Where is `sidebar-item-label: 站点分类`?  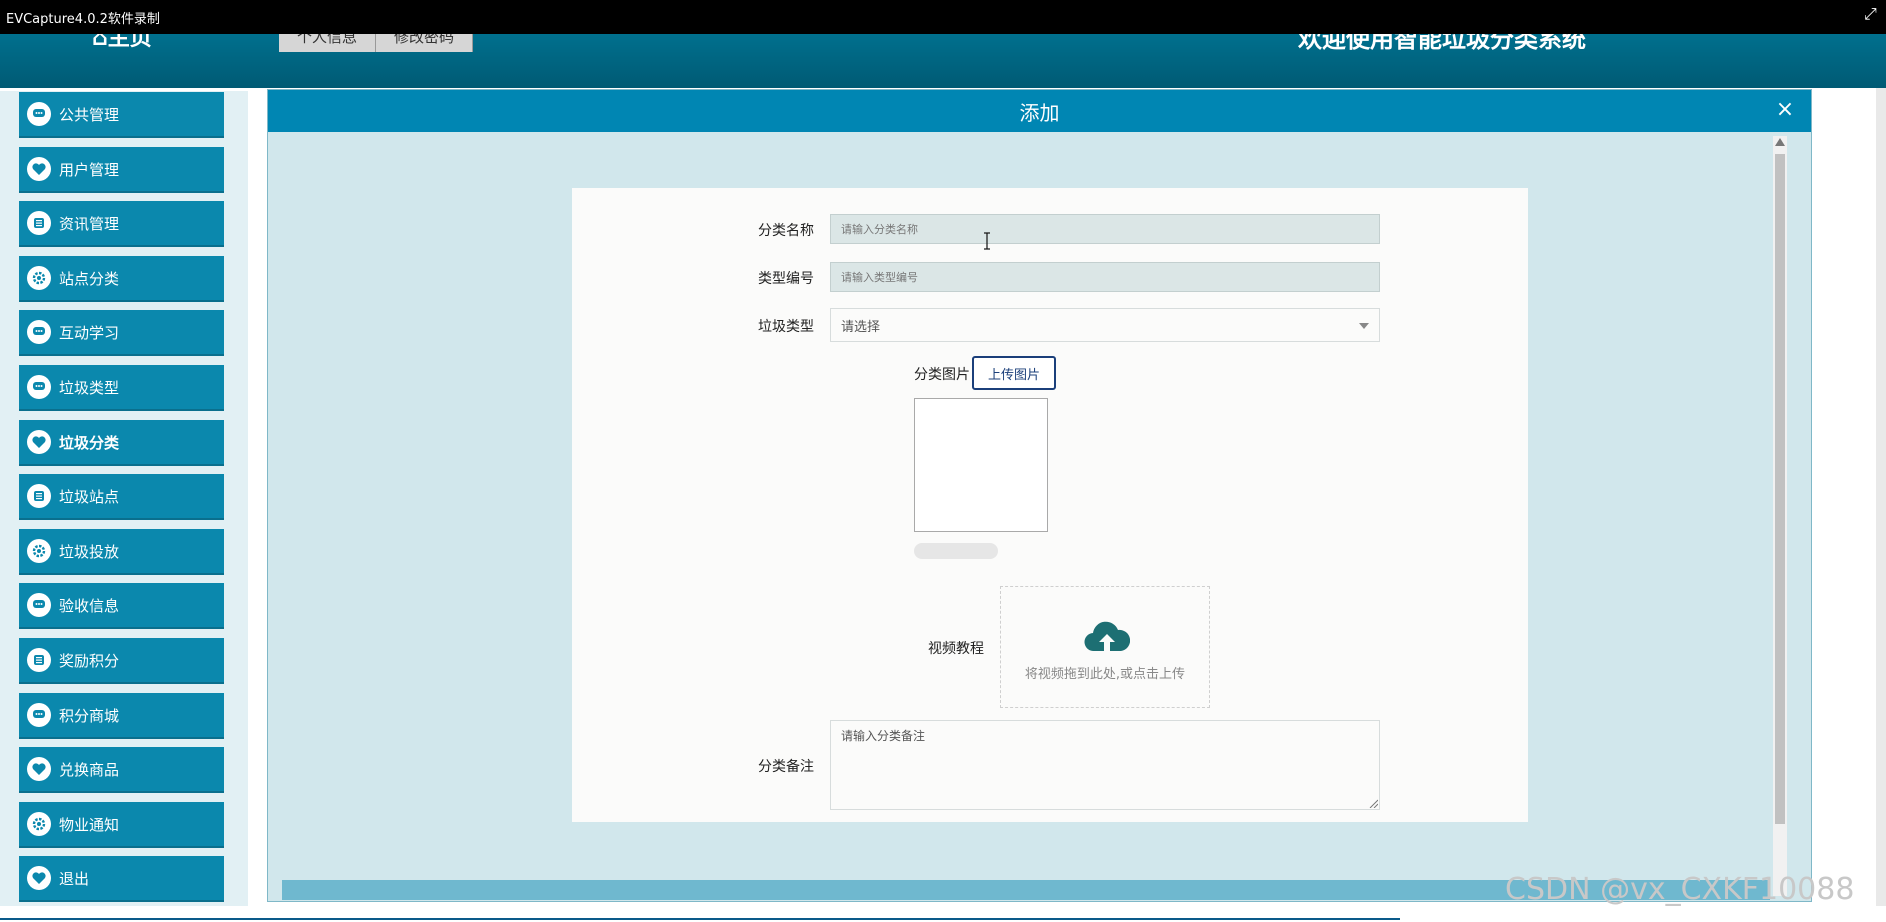
sidebar-item-label: 站点分类 is located at coordinates (89, 278).